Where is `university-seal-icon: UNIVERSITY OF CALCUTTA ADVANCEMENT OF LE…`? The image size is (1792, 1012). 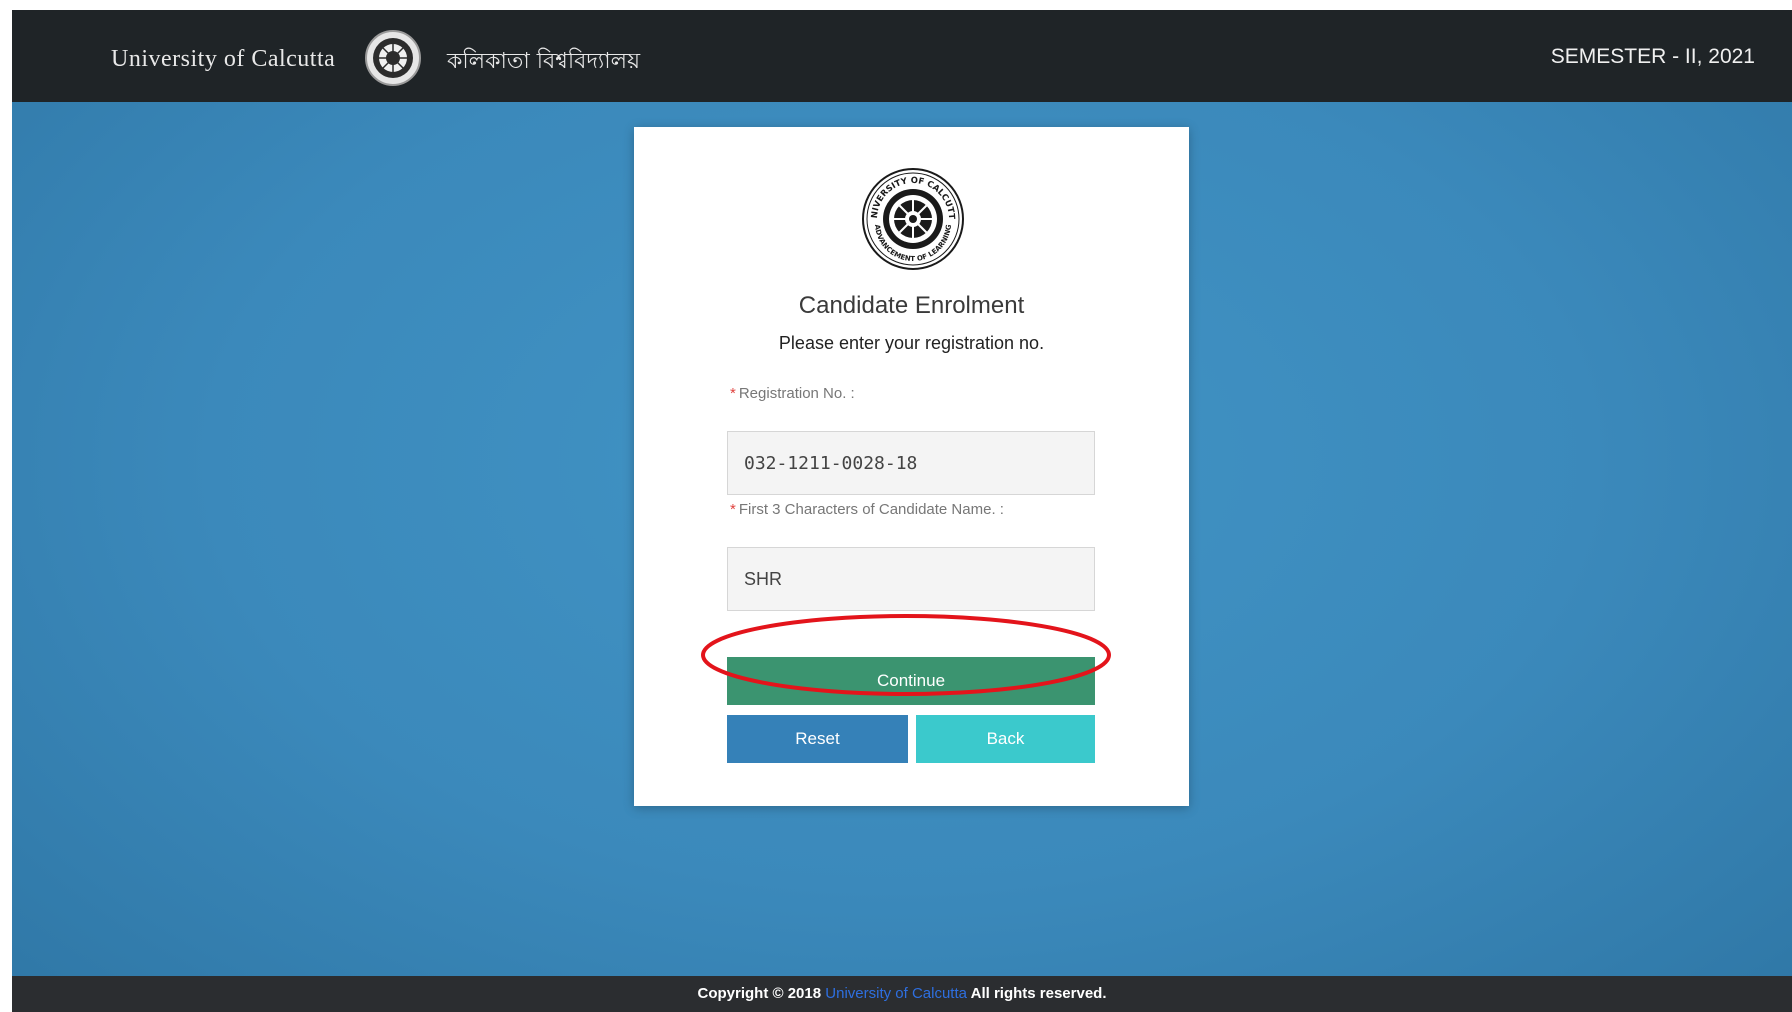
university-seal-icon: UNIVERSITY OF CALCUTTA ADVANCEMENT OF LE… is located at coordinates (912, 218).